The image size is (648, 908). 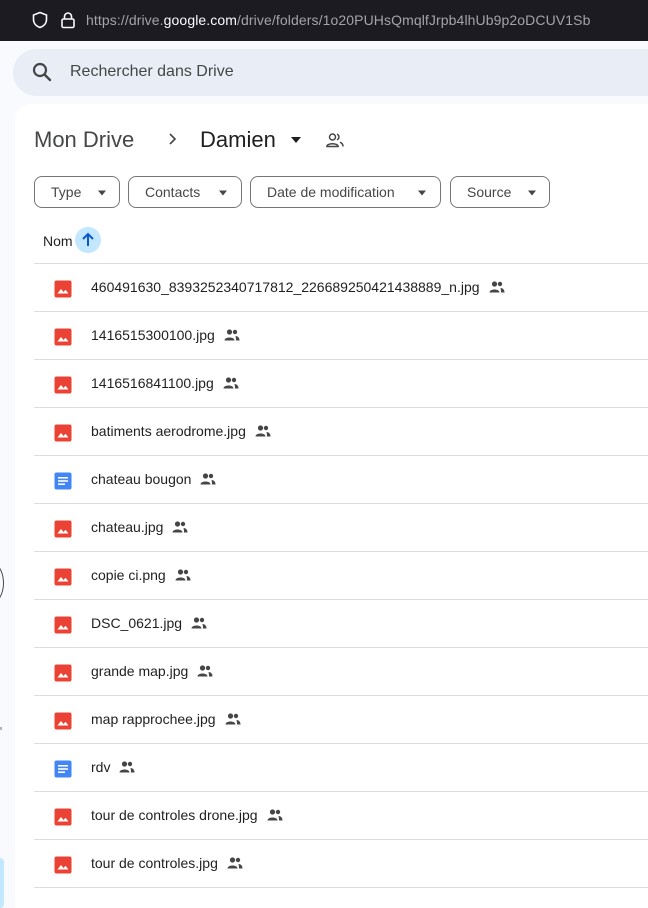 What do you see at coordinates (2, 883) in the screenshot?
I see `sidebar-partial-active-item` at bounding box center [2, 883].